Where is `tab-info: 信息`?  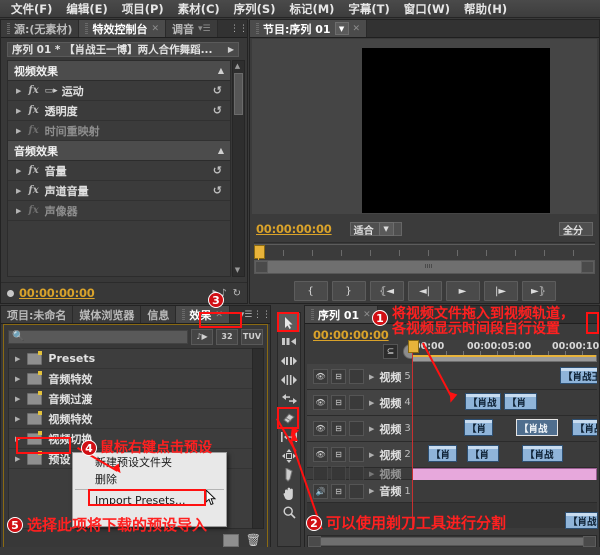 tab-info: 信息 is located at coordinates (159, 314).